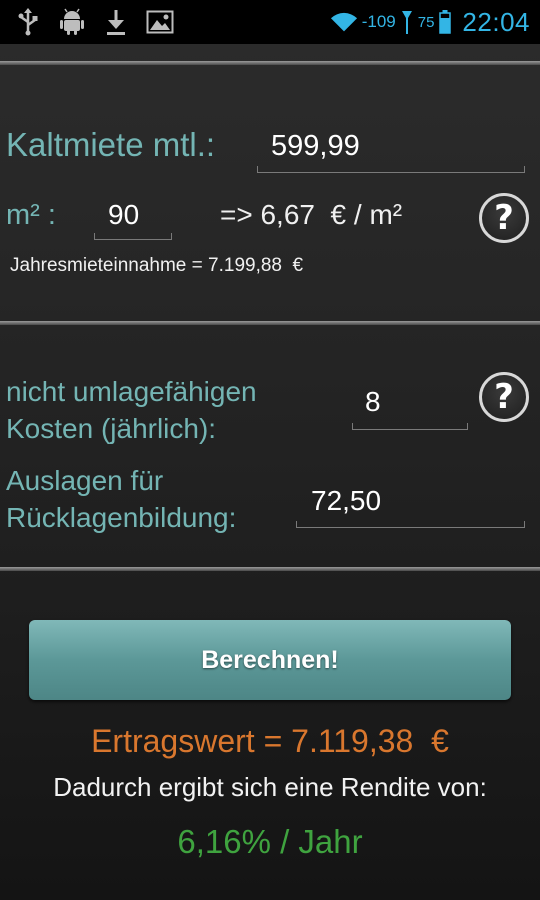 Image resolution: width=540 pixels, height=900 pixels. Describe the element at coordinates (496, 21) in the screenshot. I see `clock: 22:04` at that location.